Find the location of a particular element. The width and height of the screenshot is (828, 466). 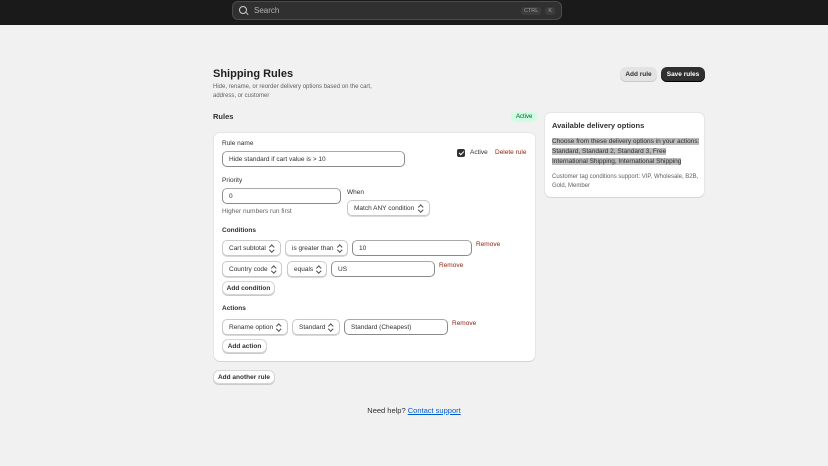

condition-field-select: Country code is located at coordinates (252, 269).